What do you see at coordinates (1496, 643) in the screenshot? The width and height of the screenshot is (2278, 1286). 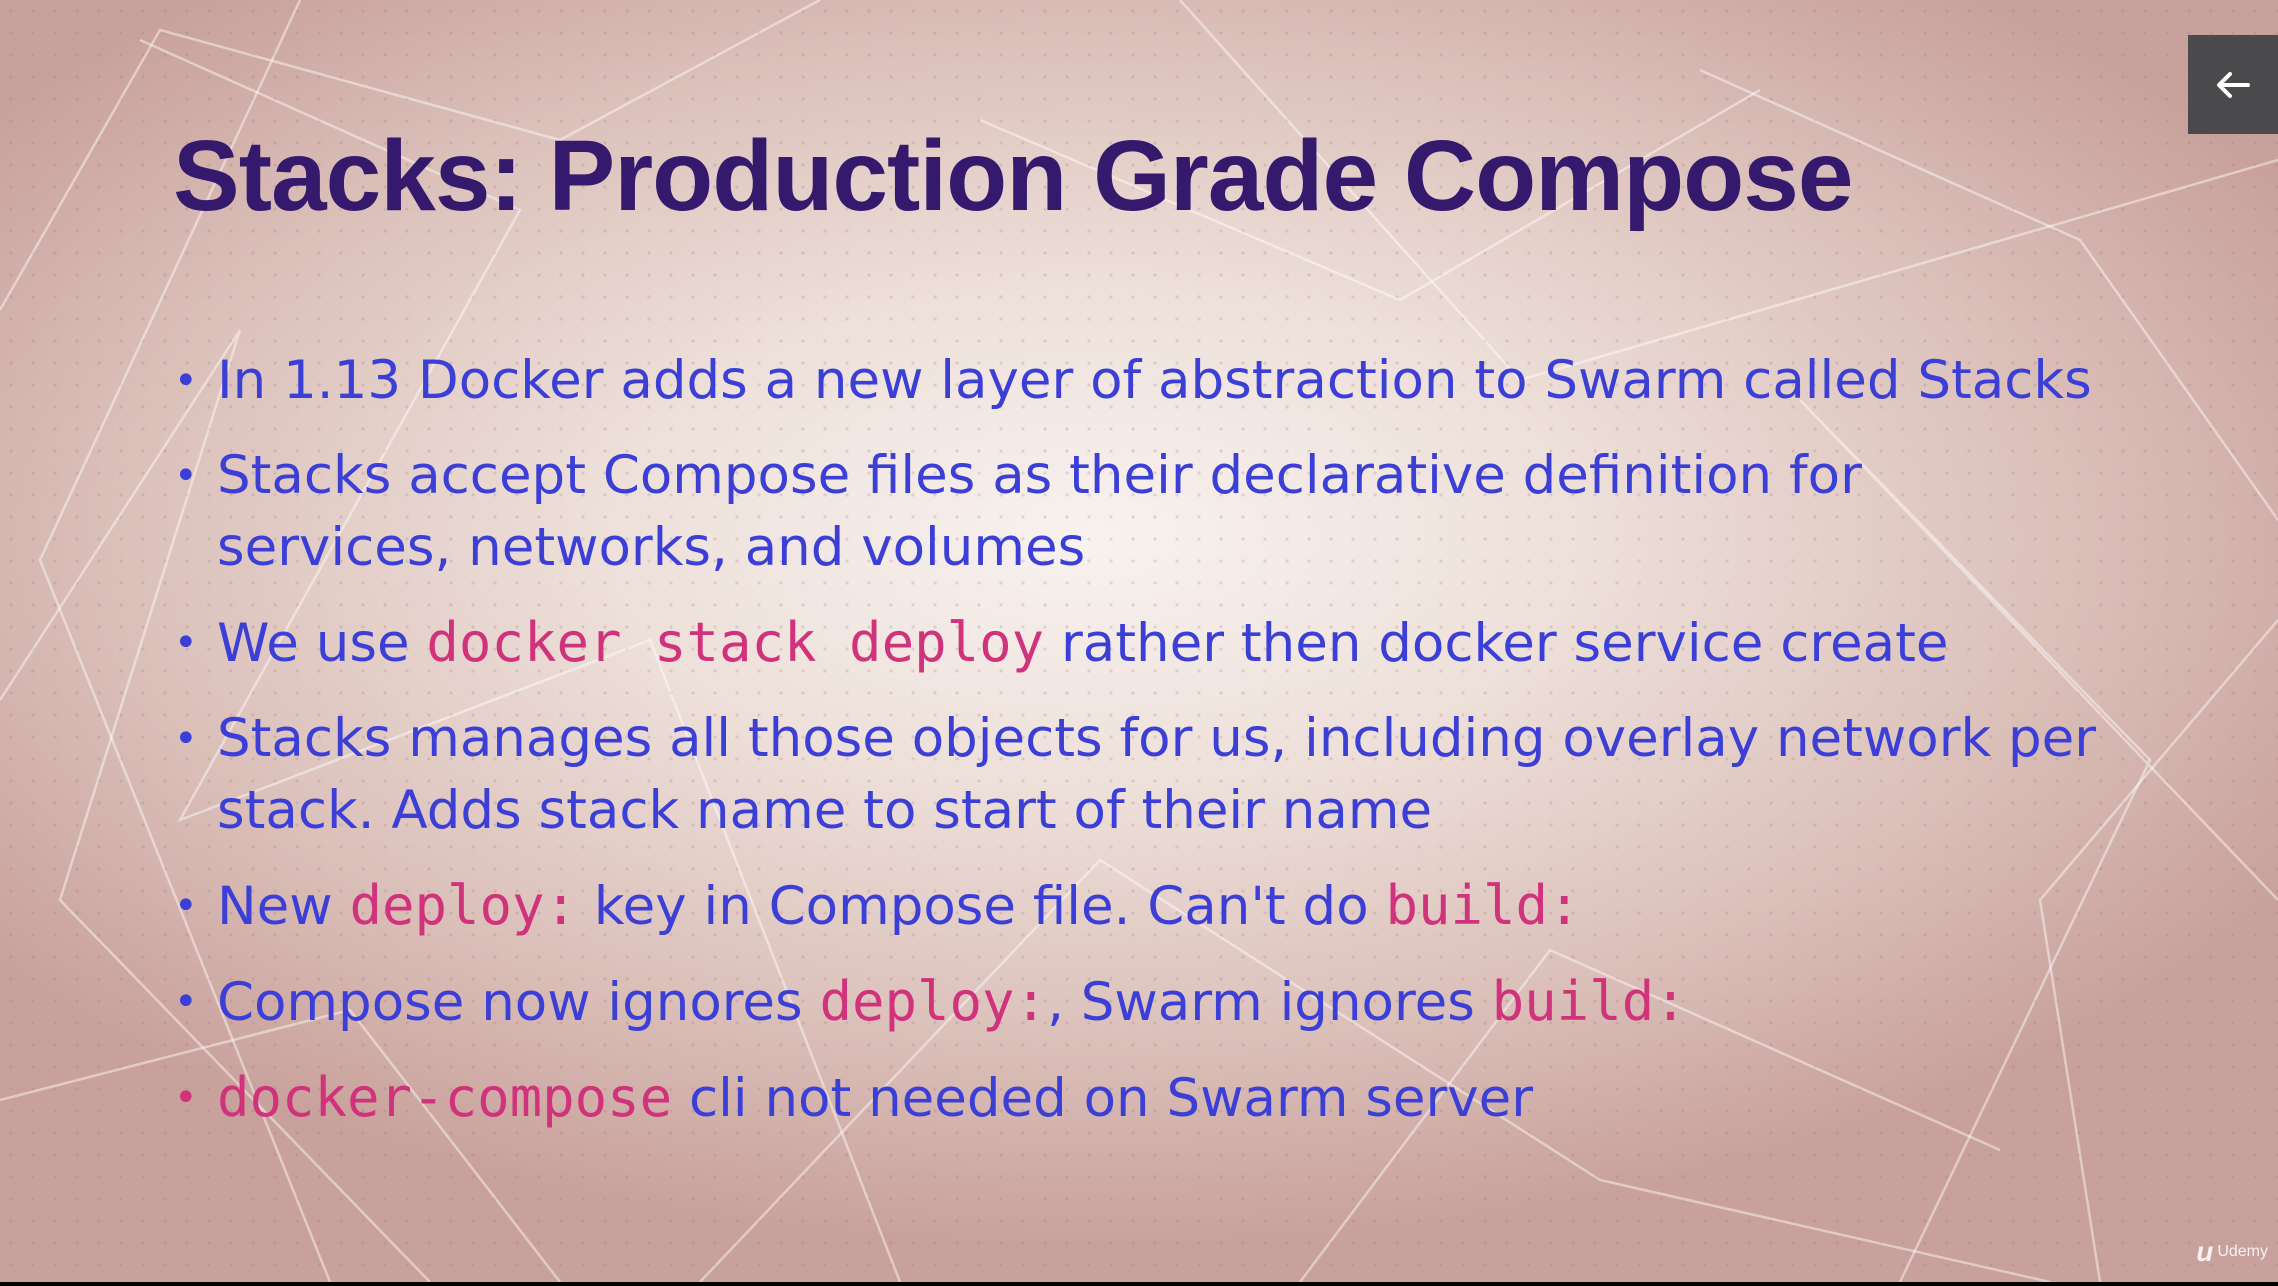 I see `bullet-text: rather then docker service create` at bounding box center [1496, 643].